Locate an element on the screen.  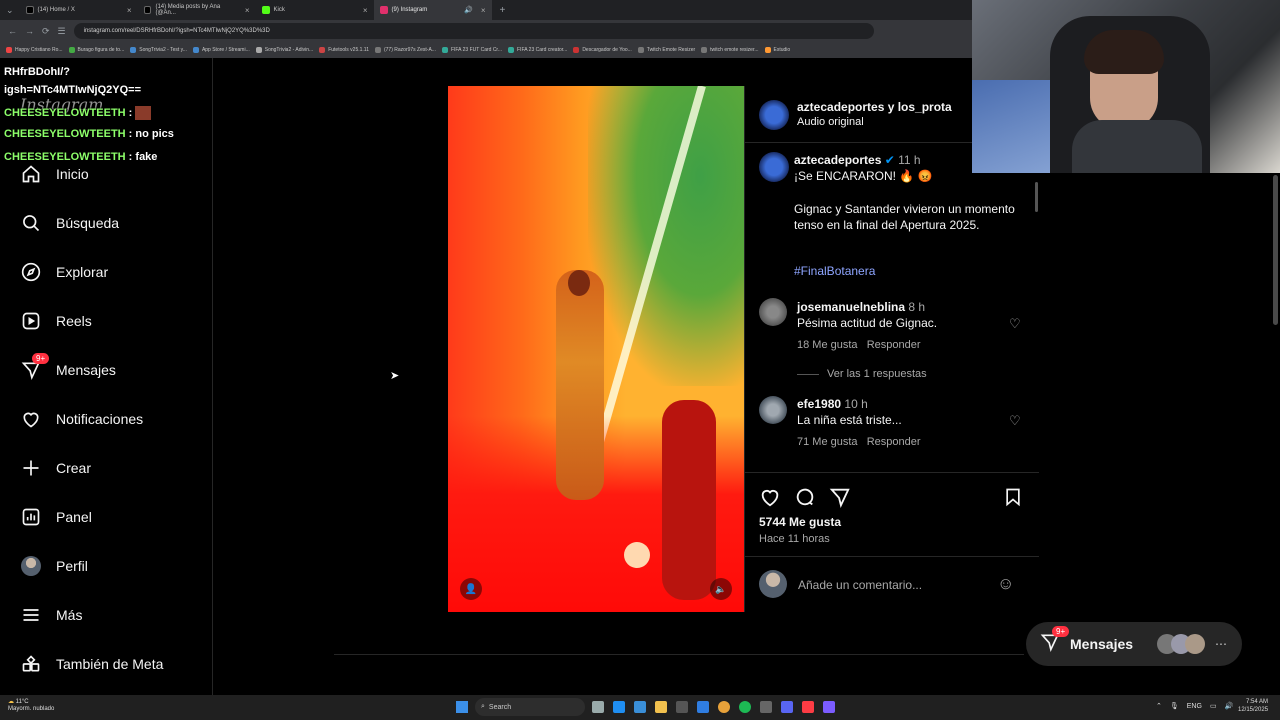
comment-author: efe1980 is located at coordinates (819, 404).